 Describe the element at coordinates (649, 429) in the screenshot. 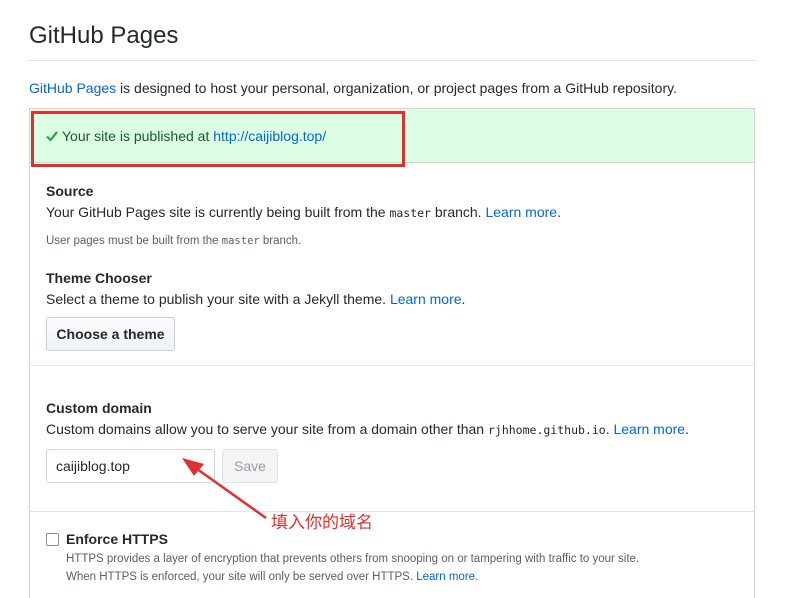

I see `custom-domain-learn-more-link: Learn more` at that location.